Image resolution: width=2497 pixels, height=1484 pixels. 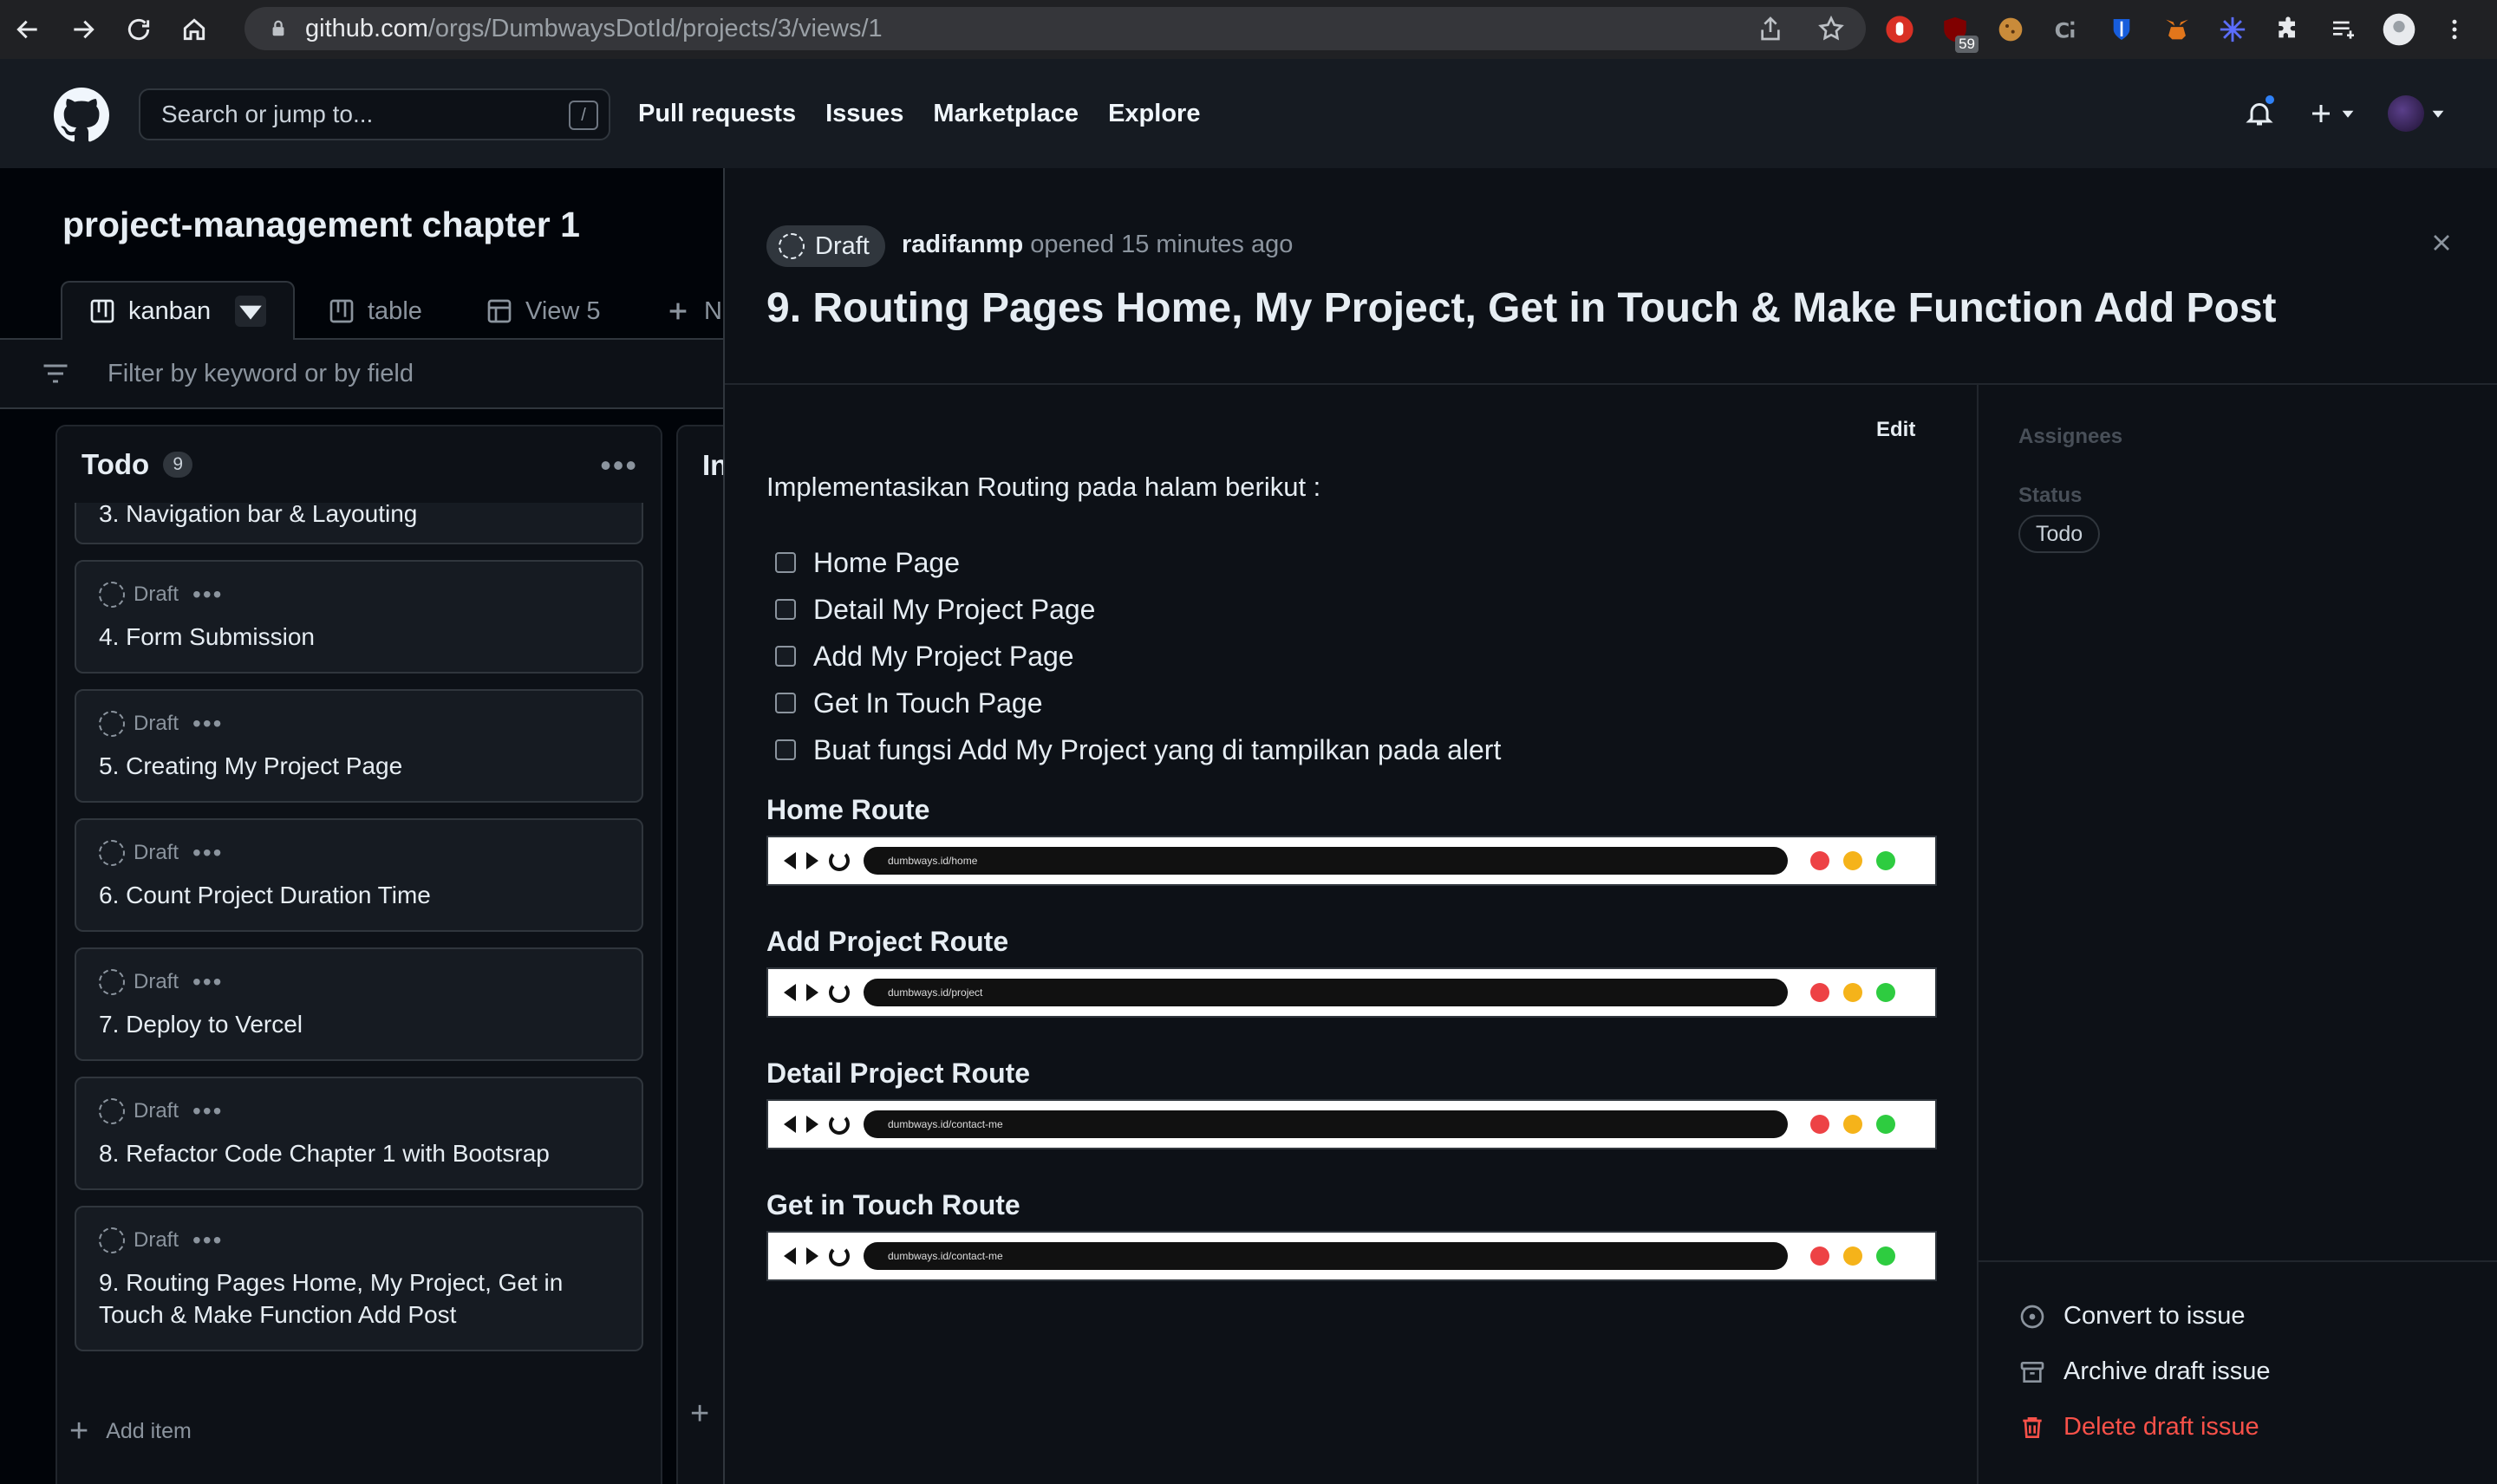 I want to click on ublock-extension-icon: 59, so click(x=1958, y=32).